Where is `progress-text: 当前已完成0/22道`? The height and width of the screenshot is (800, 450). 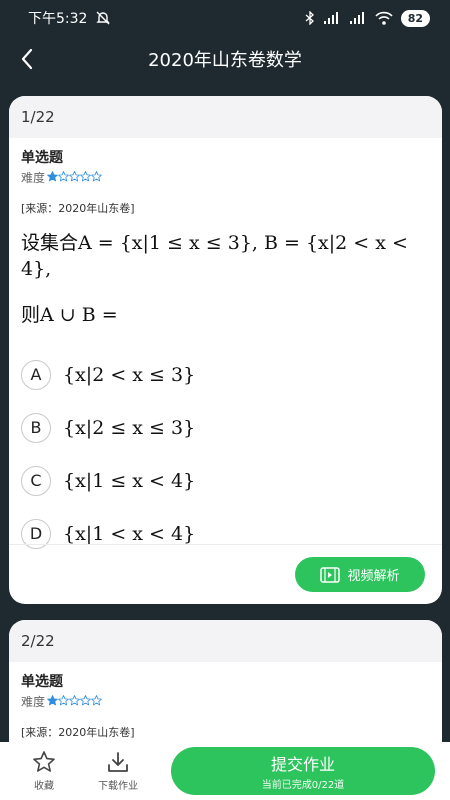 progress-text: 当前已完成0/22道 is located at coordinates (303, 785).